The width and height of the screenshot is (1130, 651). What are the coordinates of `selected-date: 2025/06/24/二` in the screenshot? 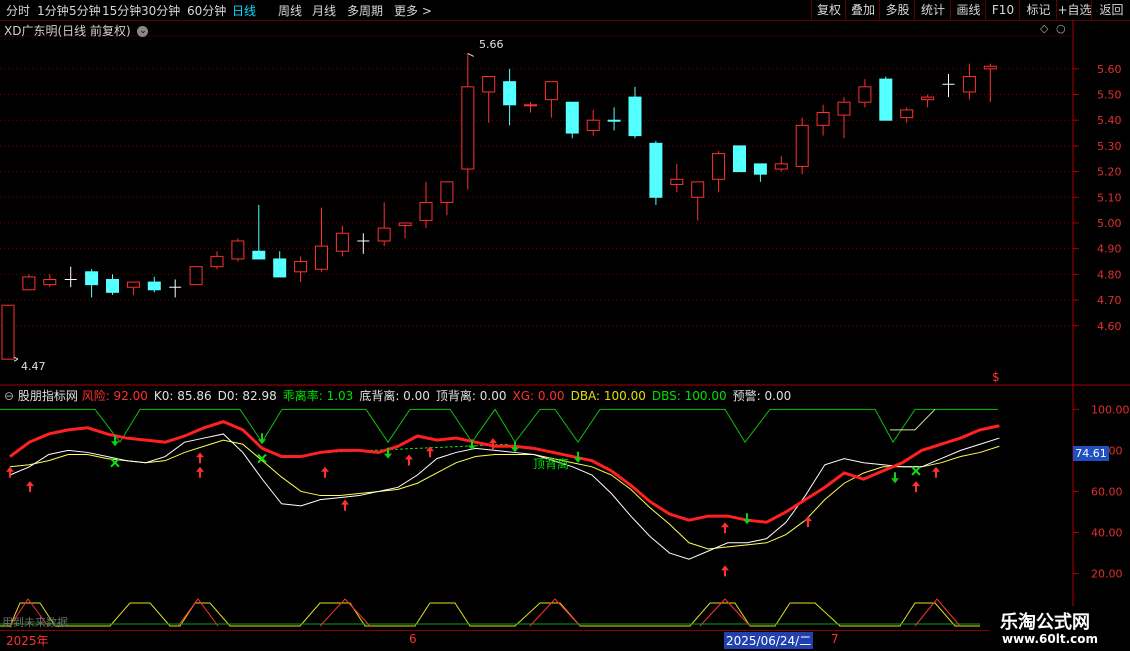 It's located at (769, 640).